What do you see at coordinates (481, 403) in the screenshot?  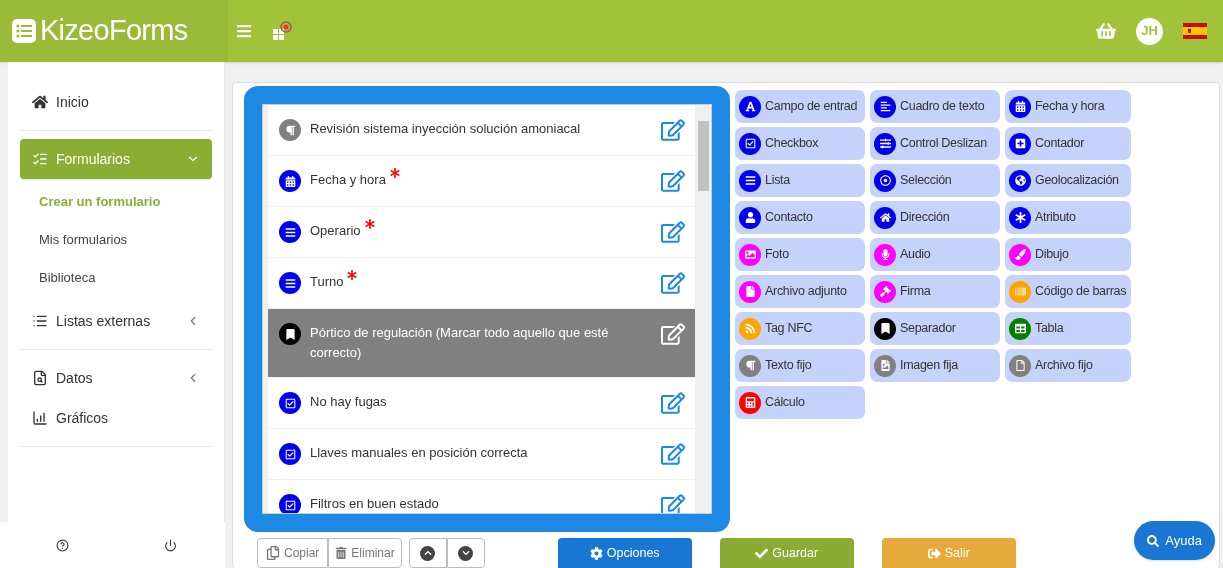 I see `field-row: No hay fugas` at bounding box center [481, 403].